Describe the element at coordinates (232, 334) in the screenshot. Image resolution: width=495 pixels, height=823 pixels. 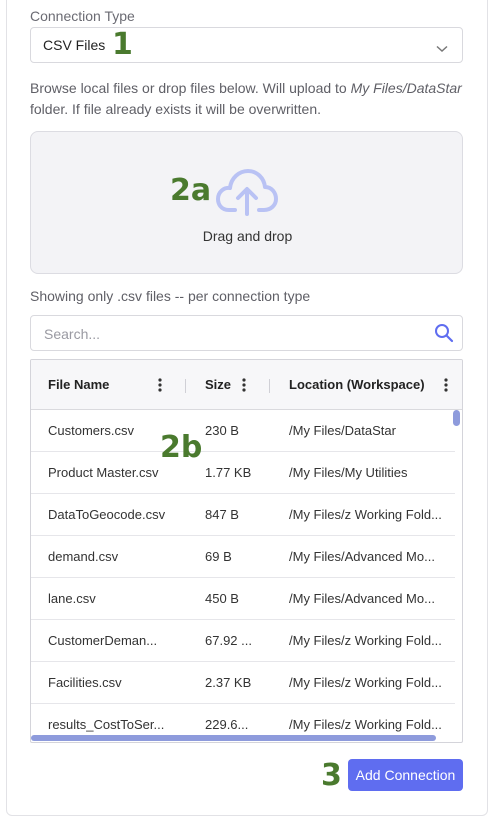
I see `search-input` at that location.